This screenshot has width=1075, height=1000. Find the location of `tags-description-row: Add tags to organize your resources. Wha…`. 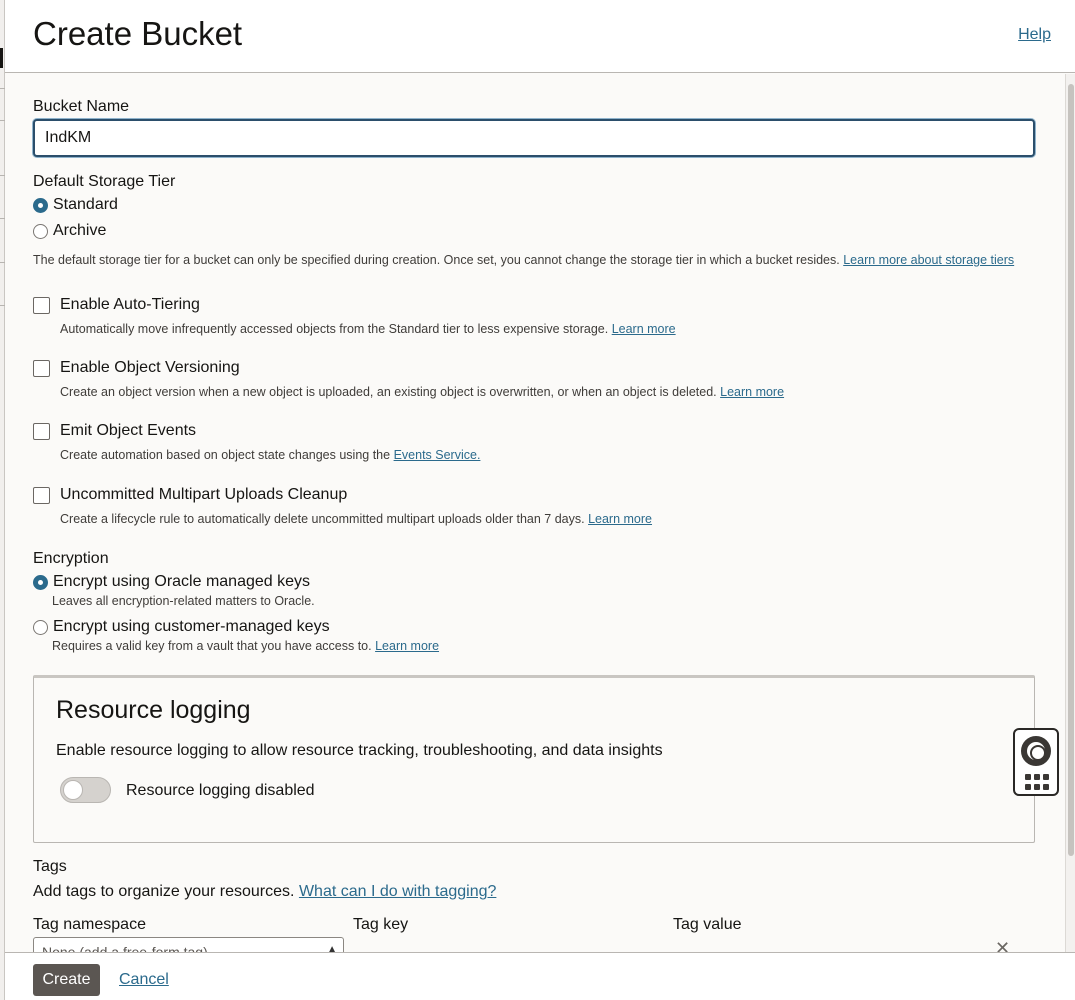

tags-description-row: Add tags to organize your resources. Wha… is located at coordinates (264, 892).